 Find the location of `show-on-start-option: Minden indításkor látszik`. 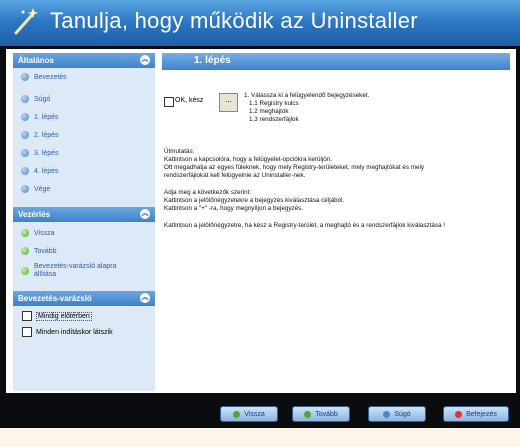

show-on-start-option: Minden indításkor látszik is located at coordinates (67, 332).